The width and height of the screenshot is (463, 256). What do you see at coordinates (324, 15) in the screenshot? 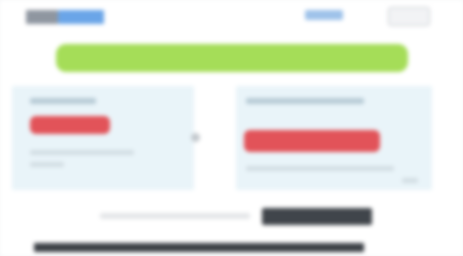
I see `header-link` at bounding box center [324, 15].